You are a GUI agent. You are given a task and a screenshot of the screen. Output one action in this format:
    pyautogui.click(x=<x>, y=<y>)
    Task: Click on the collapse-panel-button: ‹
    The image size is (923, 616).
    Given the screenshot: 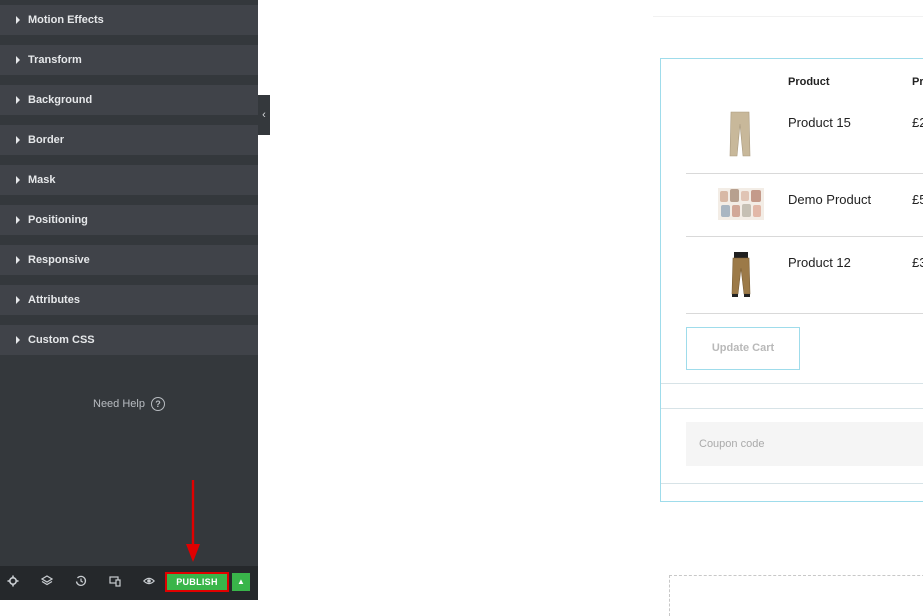 What is the action you would take?
    pyautogui.click(x=264, y=115)
    